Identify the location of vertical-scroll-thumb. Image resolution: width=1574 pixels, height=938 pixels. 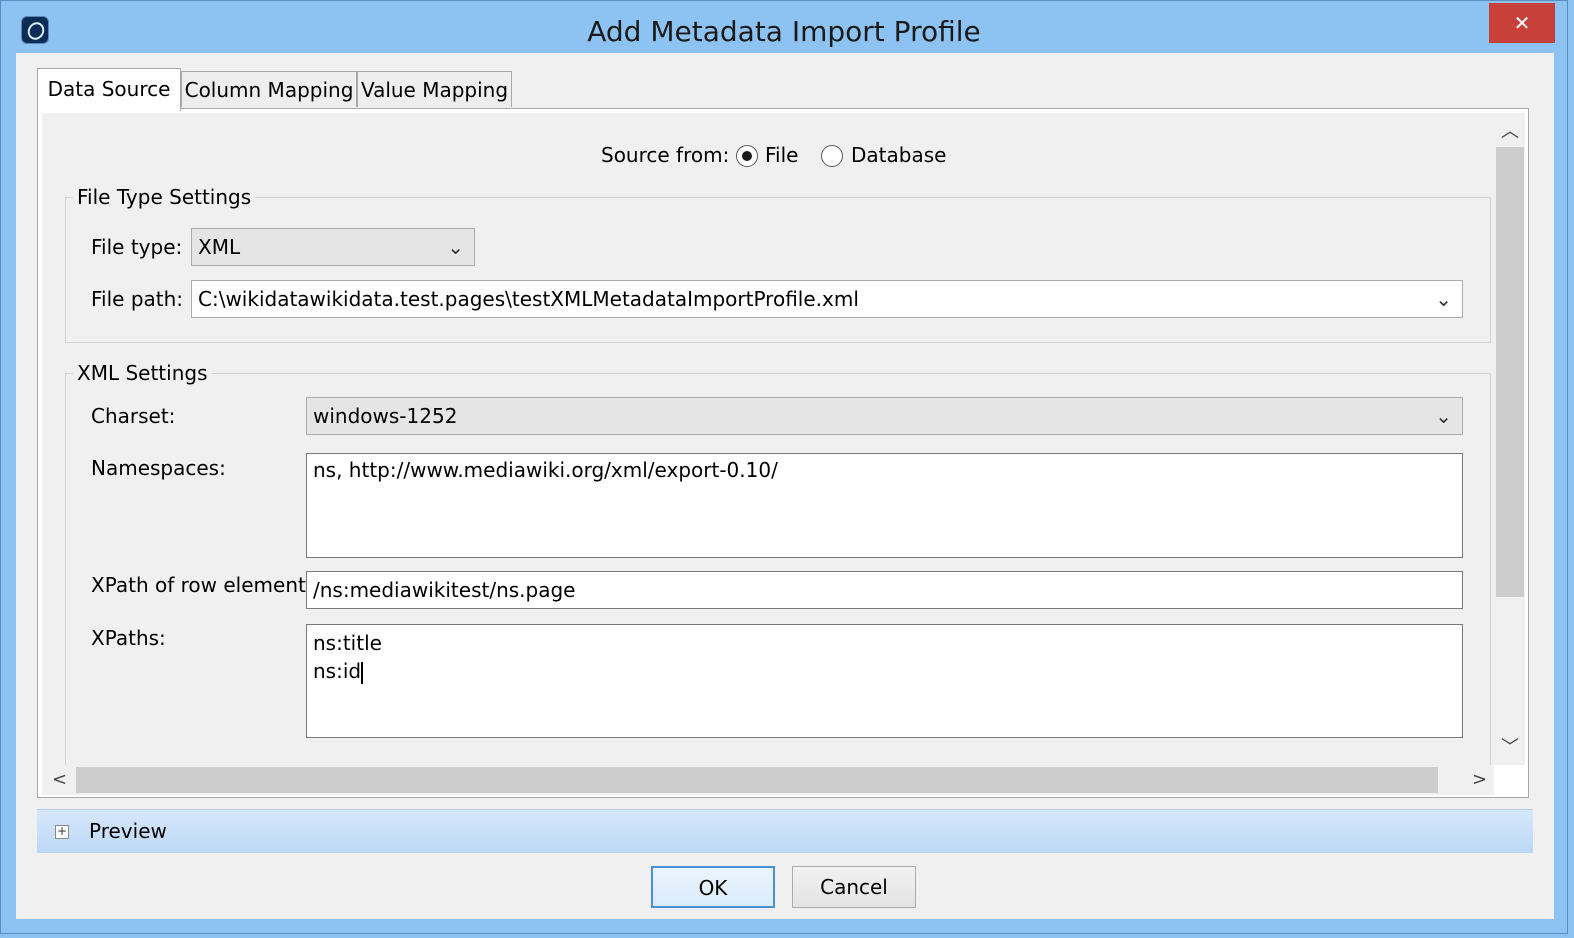
(1510, 372).